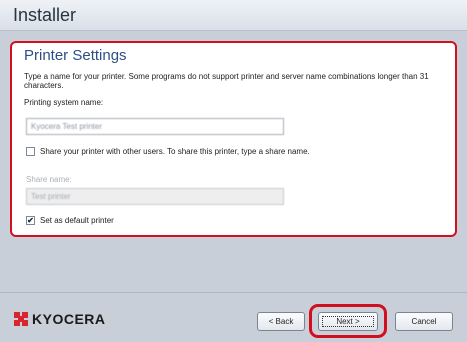 This screenshot has height=342, width=467. Describe the element at coordinates (30, 220) in the screenshot. I see `default-printer-checkbox: ✔` at that location.